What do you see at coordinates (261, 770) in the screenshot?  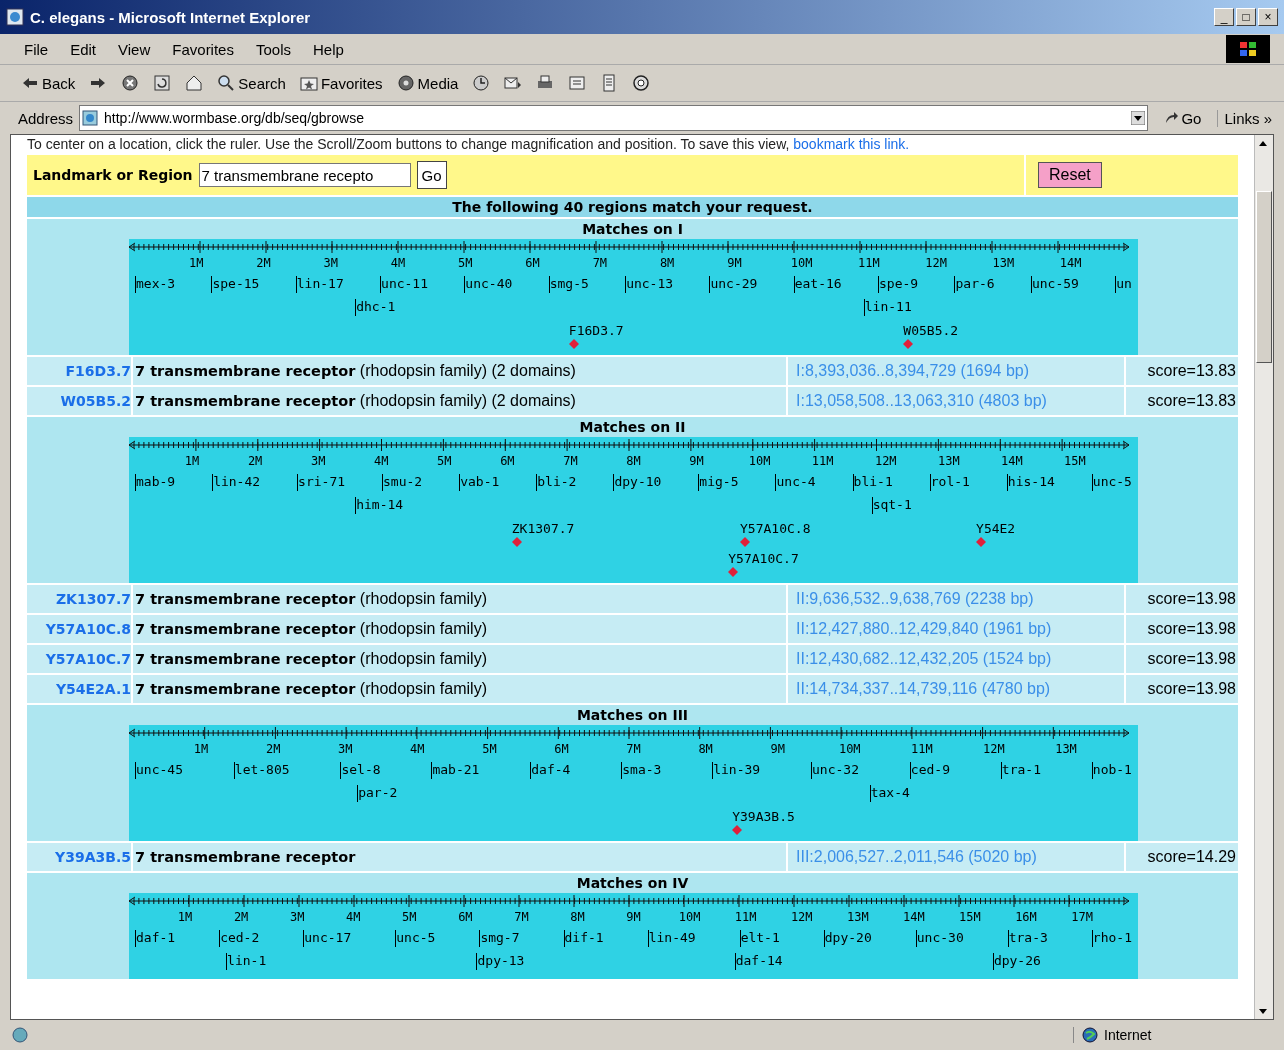 I see `gene-label: let-805` at bounding box center [261, 770].